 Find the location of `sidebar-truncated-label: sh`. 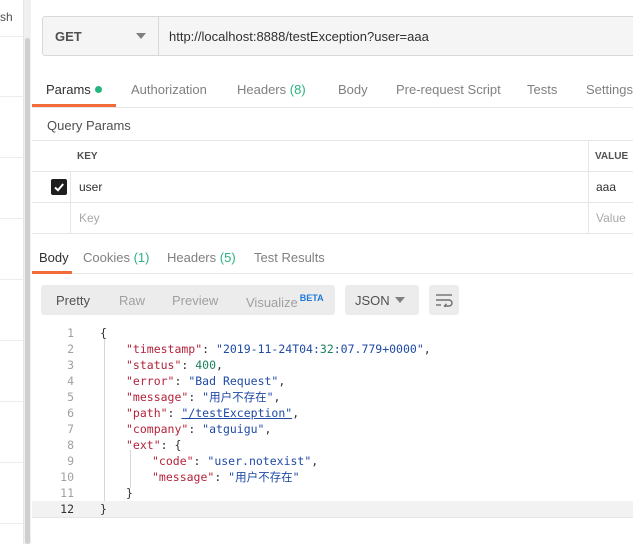

sidebar-truncated-label: sh is located at coordinates (6, 17).